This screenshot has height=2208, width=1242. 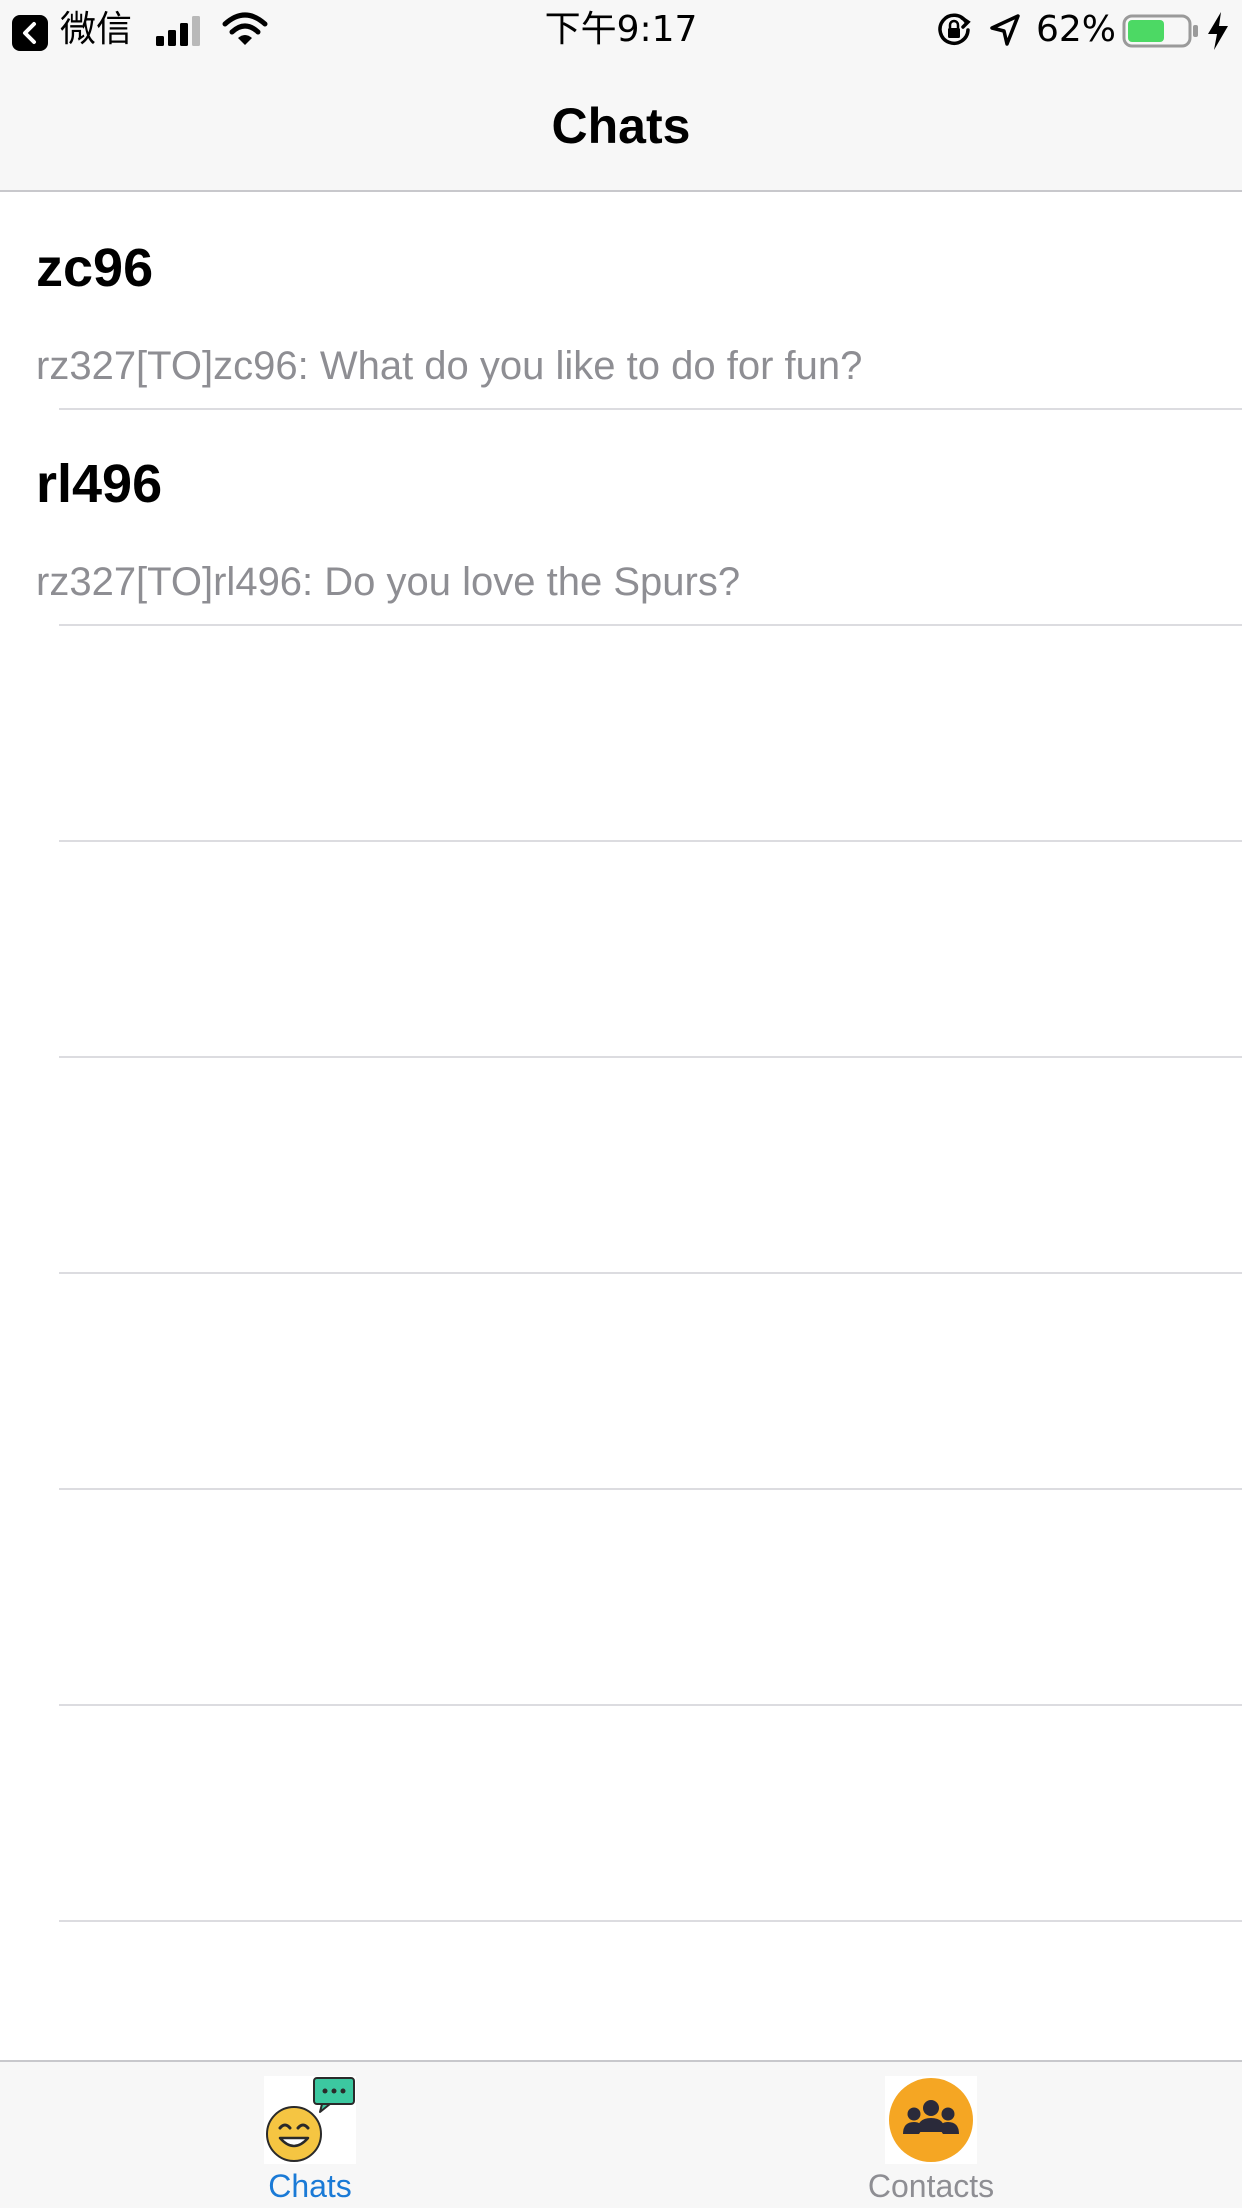 I want to click on battery-icon, so click(x=1160, y=31).